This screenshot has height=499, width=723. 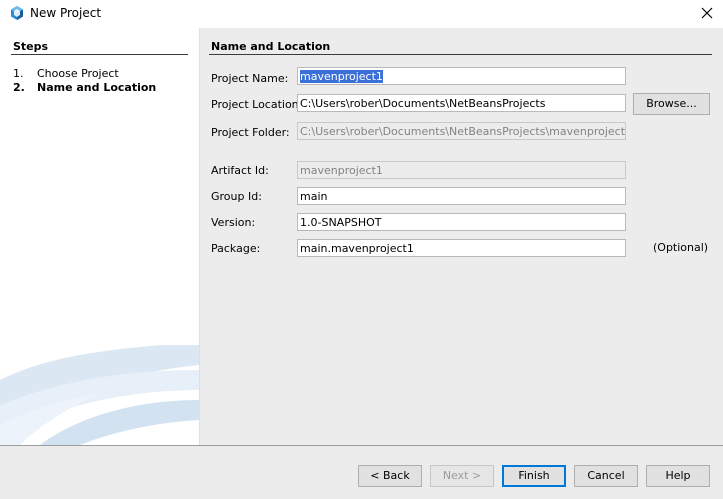 I want to click on finish-button: Finish, so click(x=534, y=476).